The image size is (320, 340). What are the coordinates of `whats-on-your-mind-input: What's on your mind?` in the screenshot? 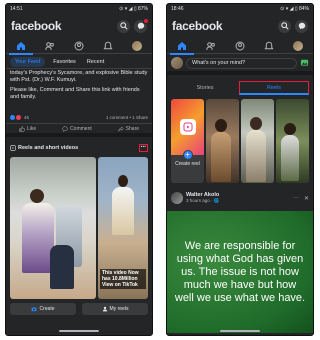 It's located at (241, 63).